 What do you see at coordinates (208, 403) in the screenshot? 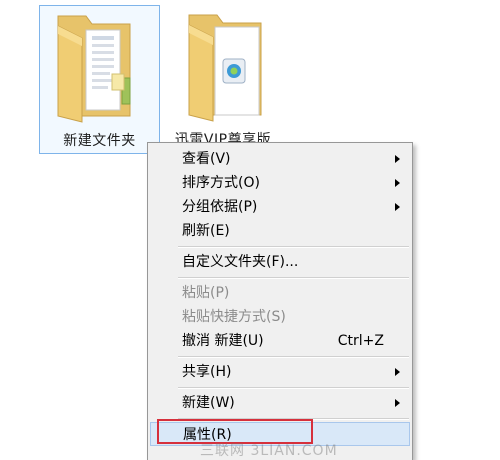
I see `menu-item-label: 新建(W)` at bounding box center [208, 403].